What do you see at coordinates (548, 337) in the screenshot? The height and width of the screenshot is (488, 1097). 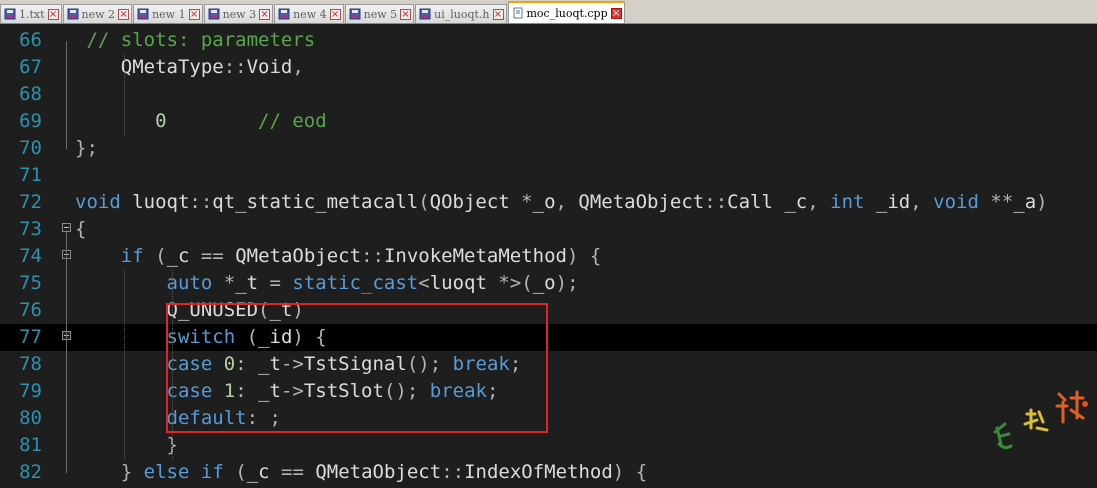 I see `code-line: 77 switch (_id) {` at bounding box center [548, 337].